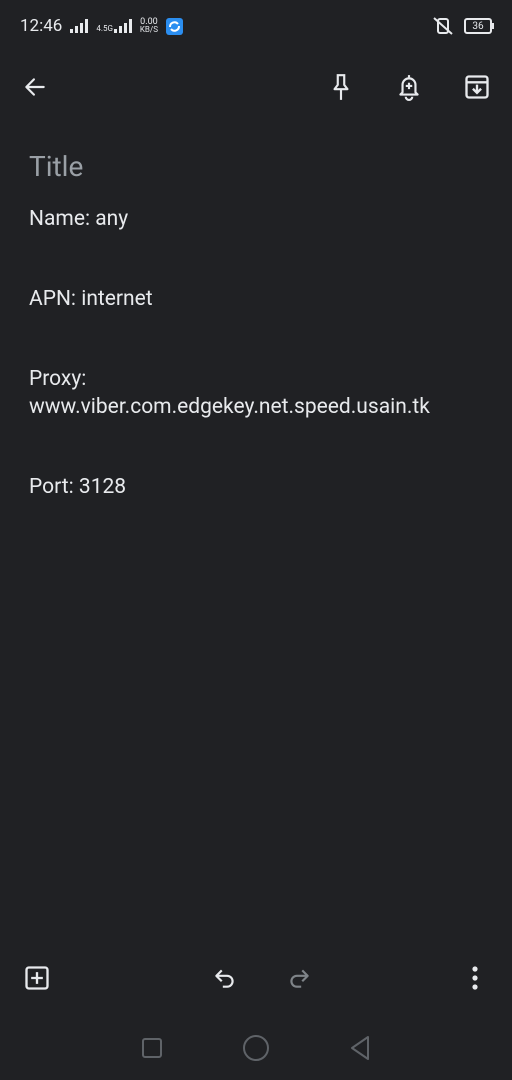 The image size is (512, 1080). What do you see at coordinates (79, 26) in the screenshot?
I see `signal-icon` at bounding box center [79, 26].